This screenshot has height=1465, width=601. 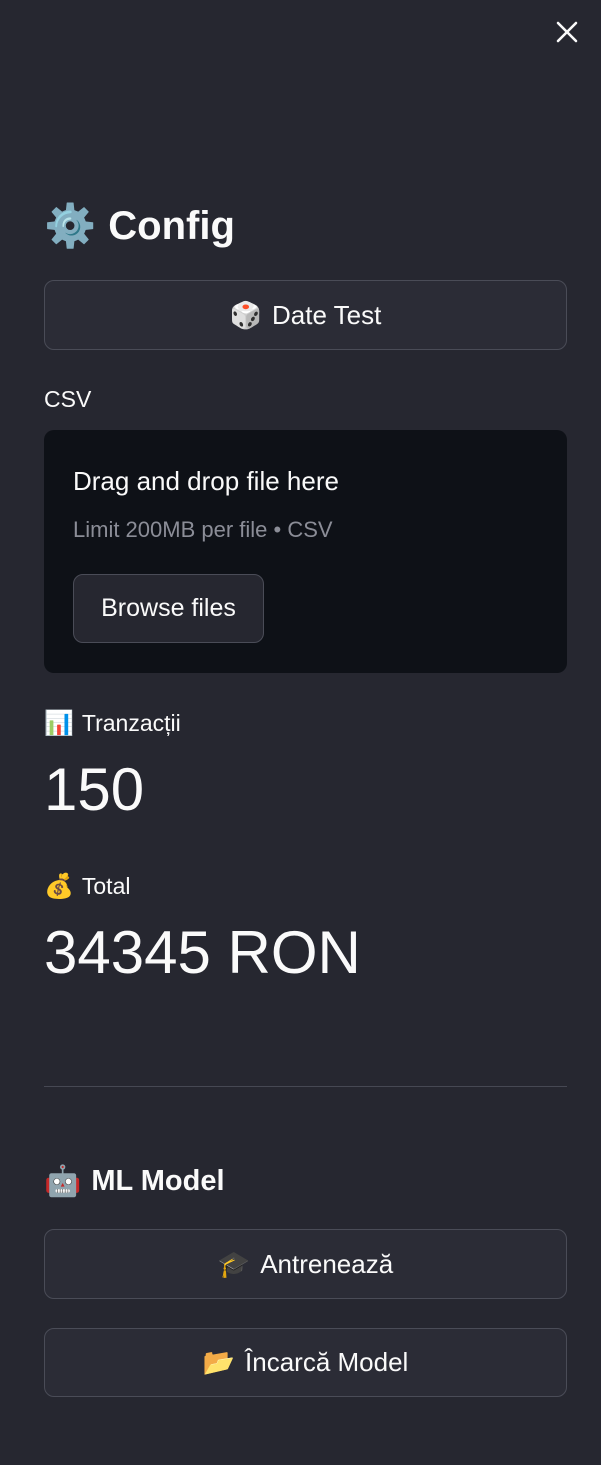 I want to click on date-test-button-label: Date Test, so click(x=327, y=314).